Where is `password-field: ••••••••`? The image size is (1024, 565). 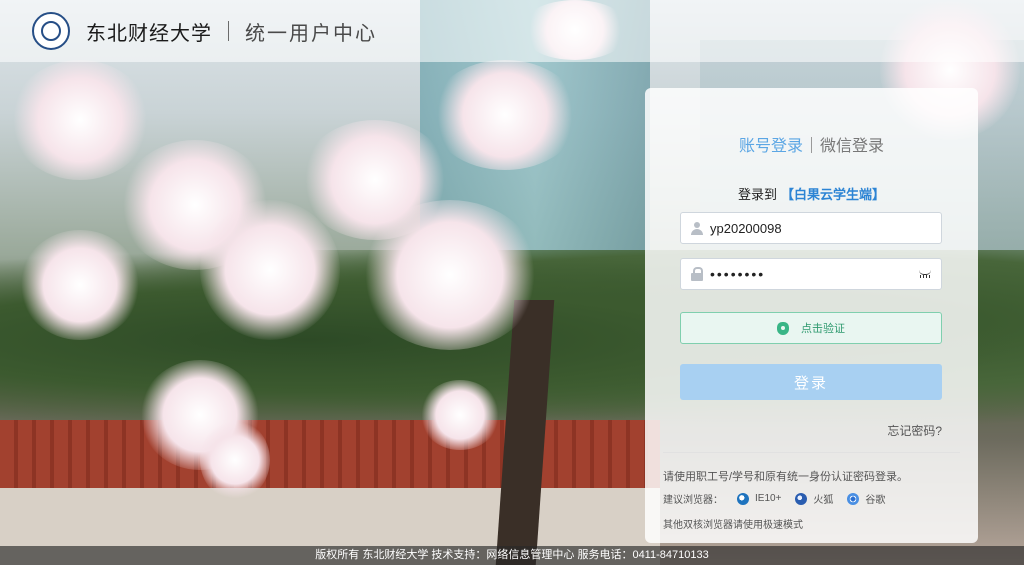
password-field: •••••••• is located at coordinates (811, 274).